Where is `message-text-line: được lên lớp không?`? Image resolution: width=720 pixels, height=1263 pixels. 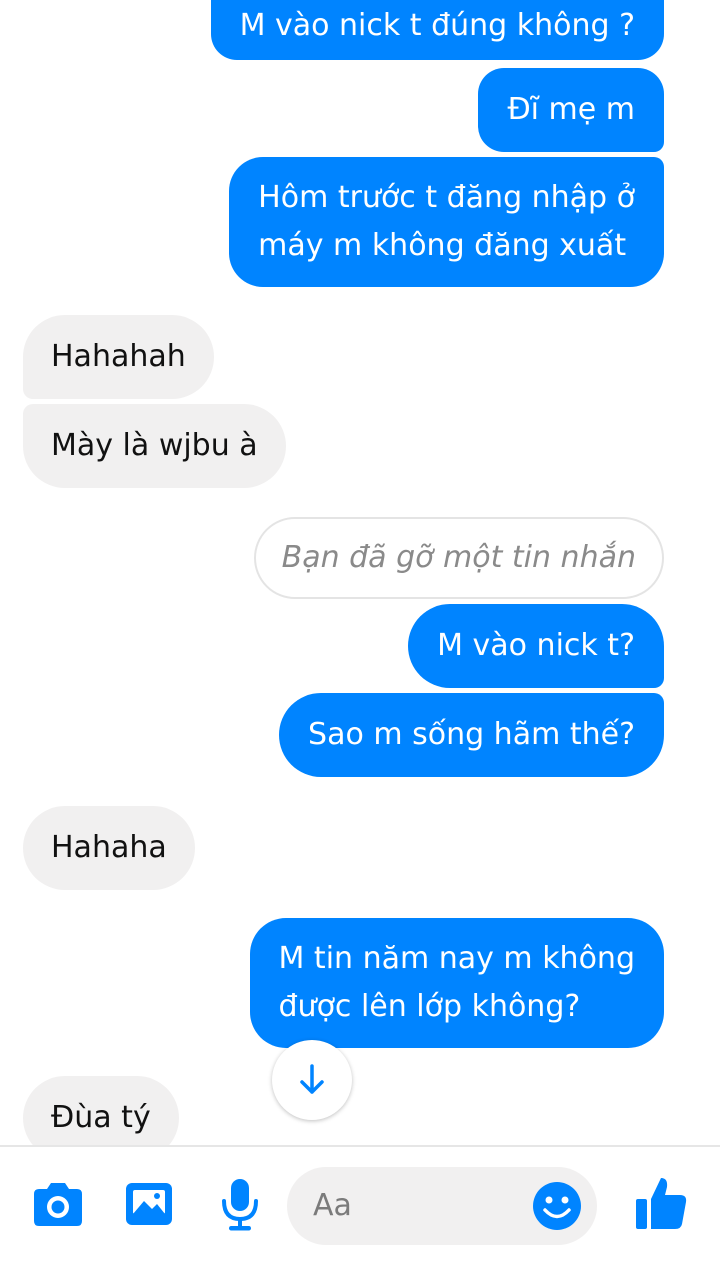 message-text-line: được lên lớp không? is located at coordinates (429, 1006).